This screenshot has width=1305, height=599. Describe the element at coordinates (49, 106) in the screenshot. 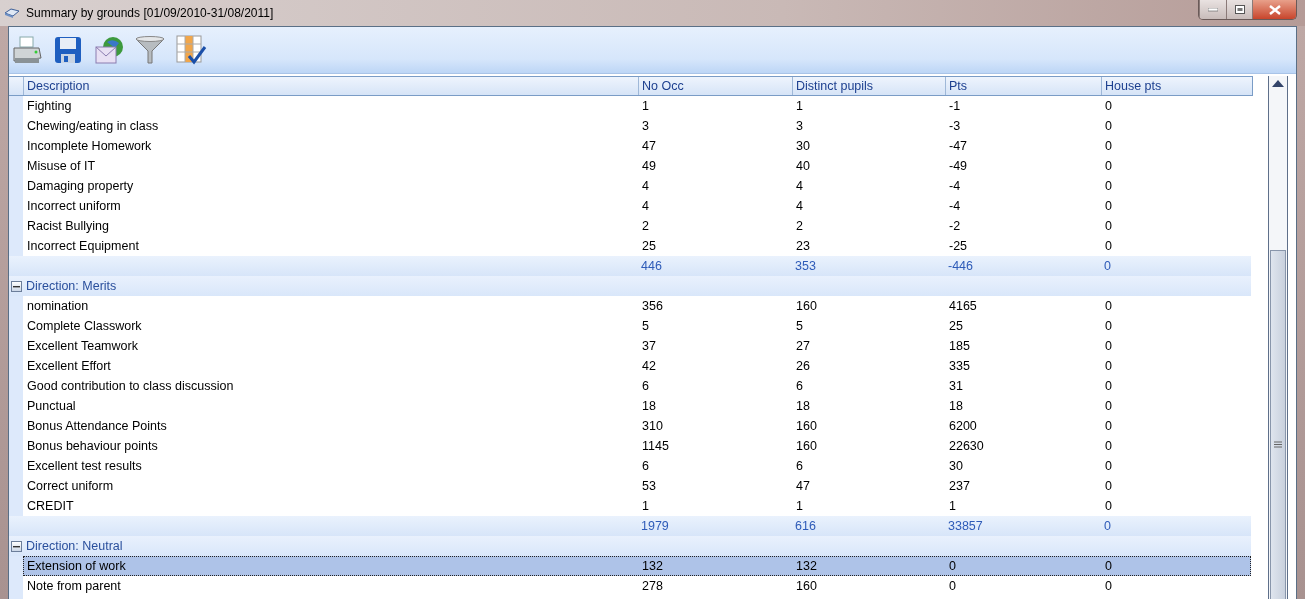

I see `table-cell-text: Fighting` at that location.